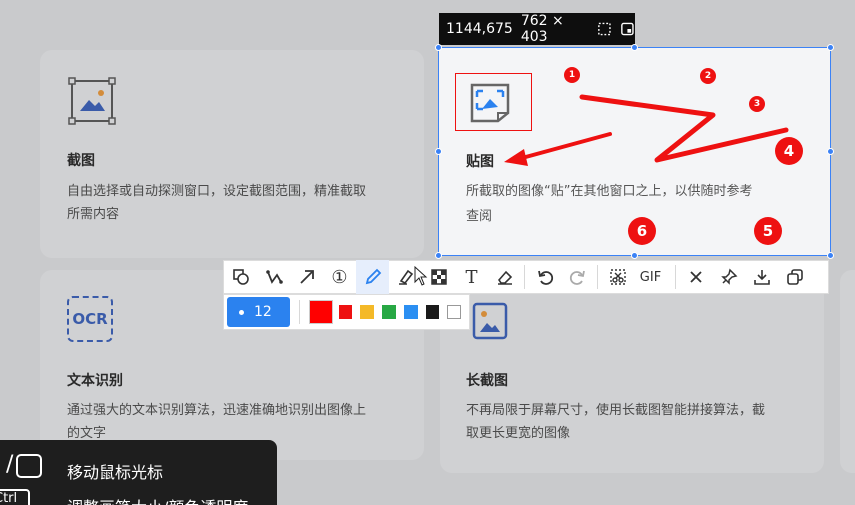 The image size is (855, 505). Describe the element at coordinates (516, 157) in the screenshot. I see `annotation-arrowhead` at that location.